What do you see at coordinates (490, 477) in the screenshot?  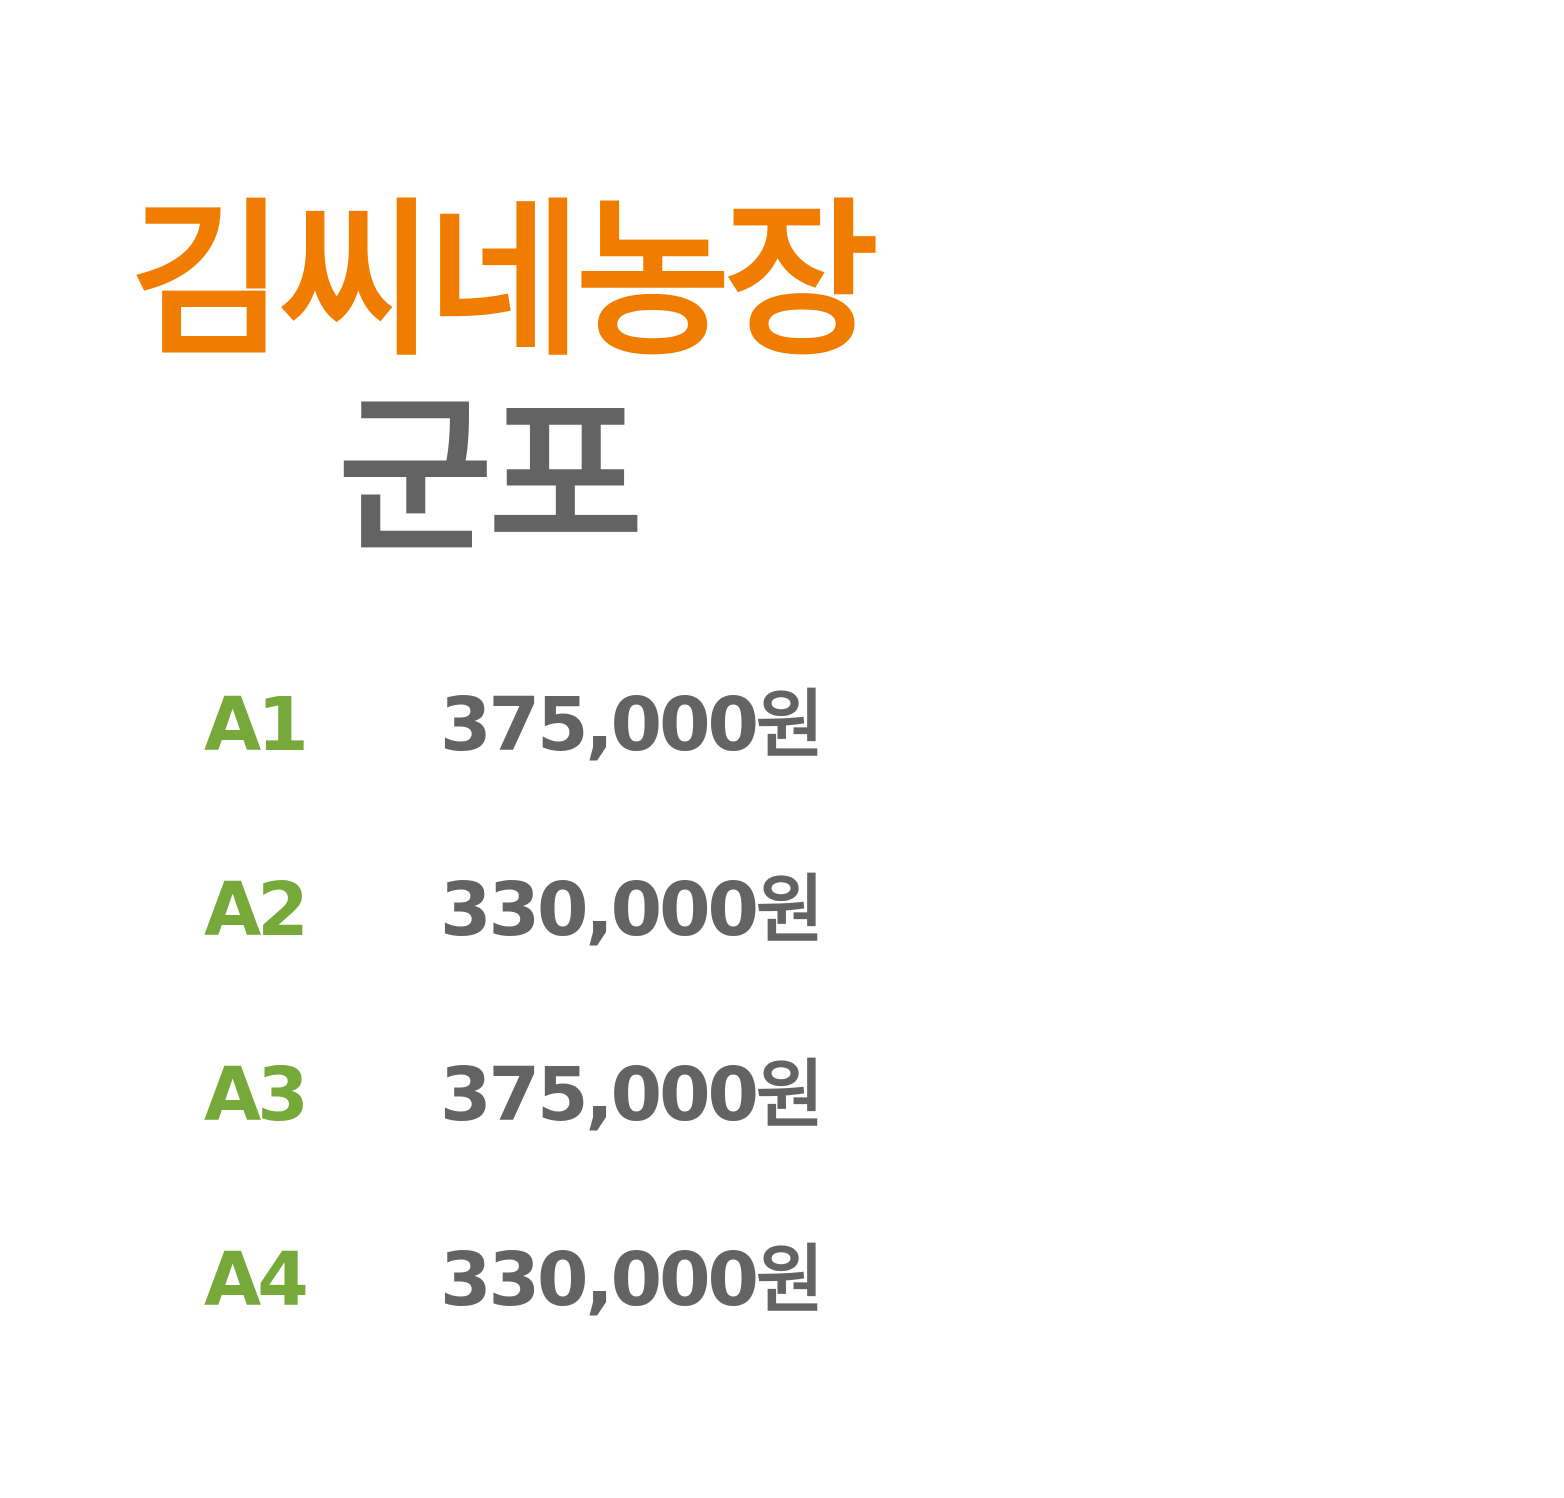 I see `location-label: 군포` at bounding box center [490, 477].